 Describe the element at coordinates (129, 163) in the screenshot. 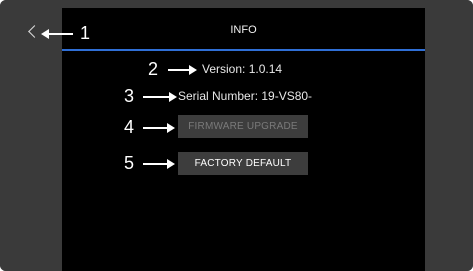

I see `callout-number-5: 5` at that location.